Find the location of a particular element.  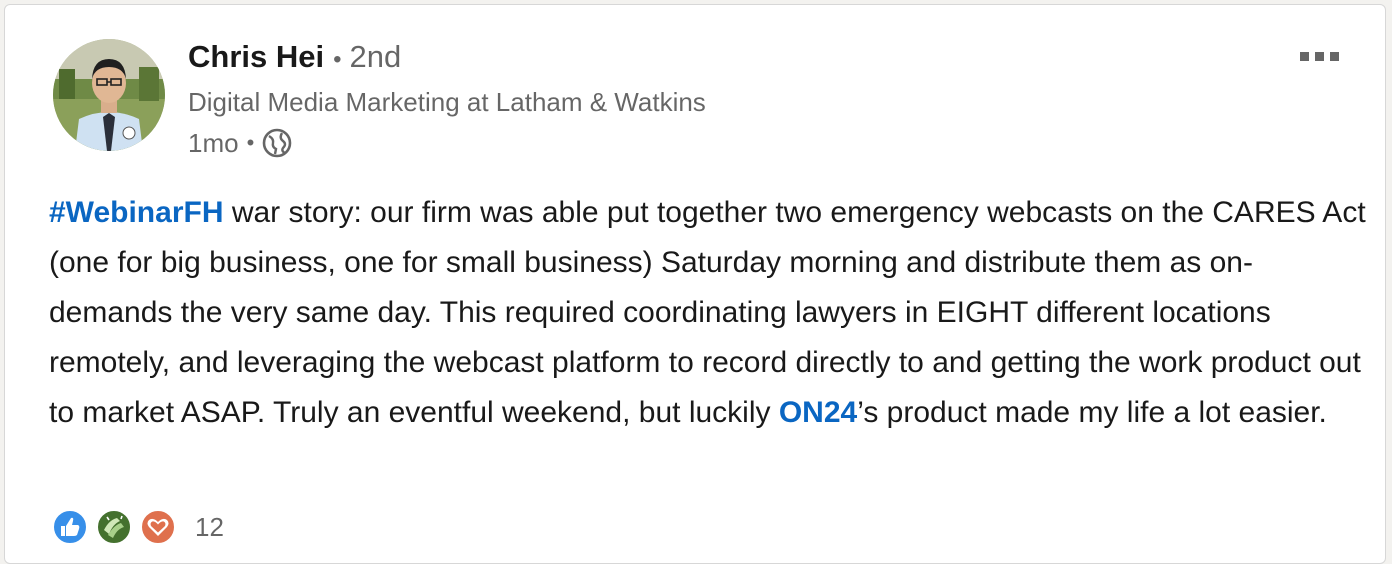

love-icon is located at coordinates (158, 527).